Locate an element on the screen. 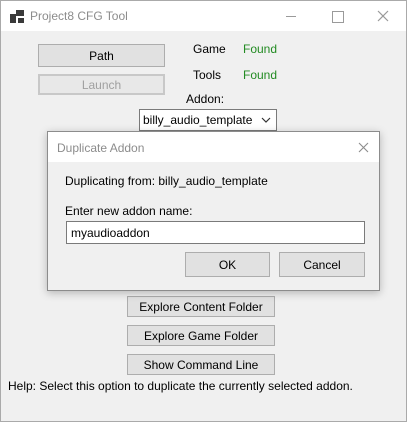 Image resolution: width=407 pixels, height=422 pixels. app-icon is located at coordinates (17, 16).